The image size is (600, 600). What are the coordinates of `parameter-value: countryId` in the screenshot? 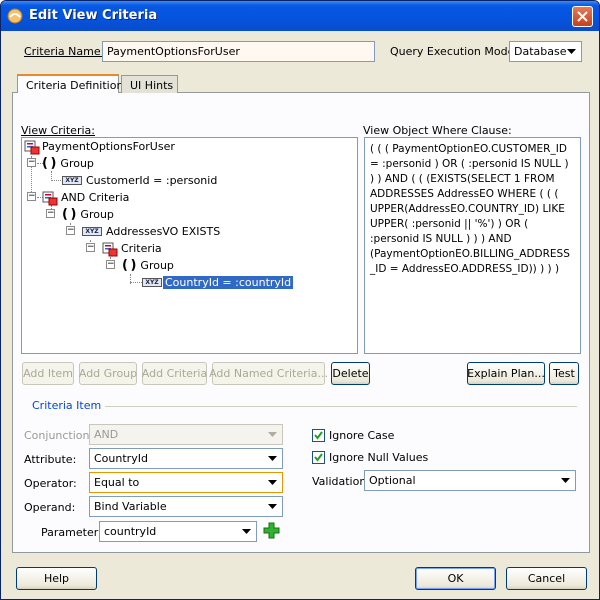 It's located at (130, 531).